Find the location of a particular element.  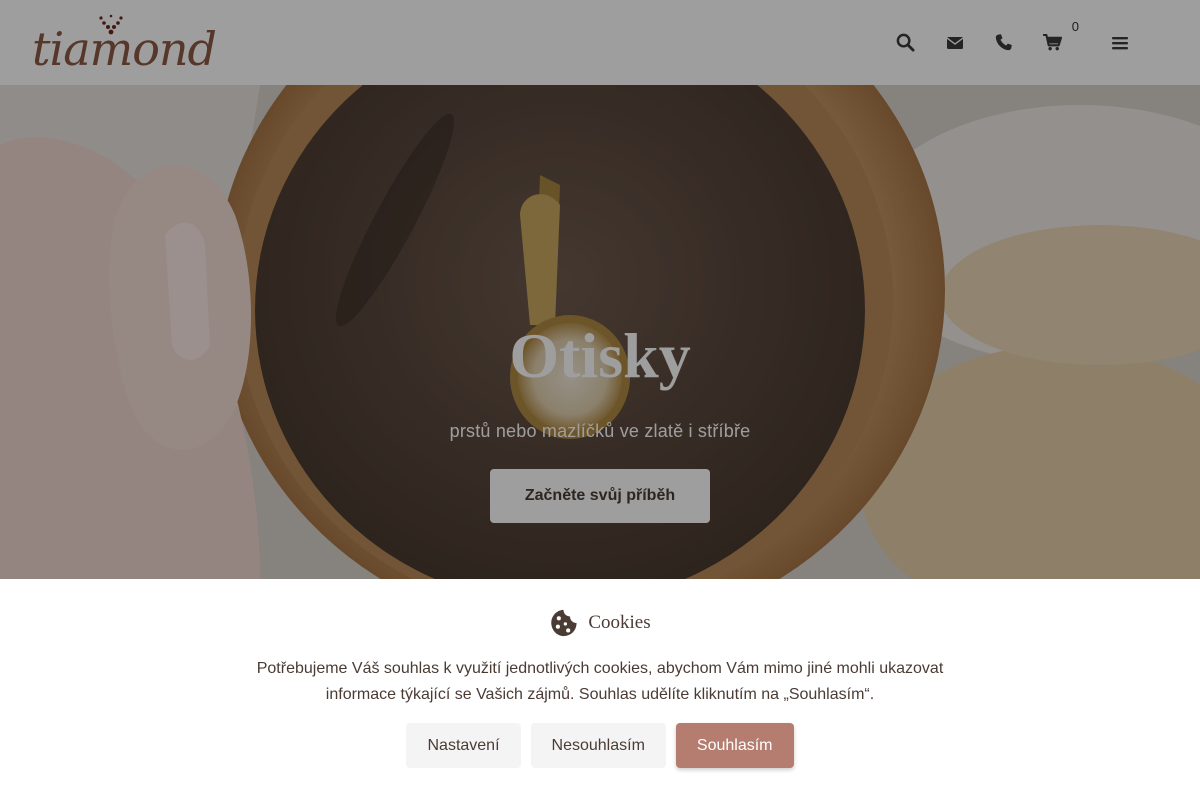

cookie-decline-button: Nesouhlasím is located at coordinates (598, 745).